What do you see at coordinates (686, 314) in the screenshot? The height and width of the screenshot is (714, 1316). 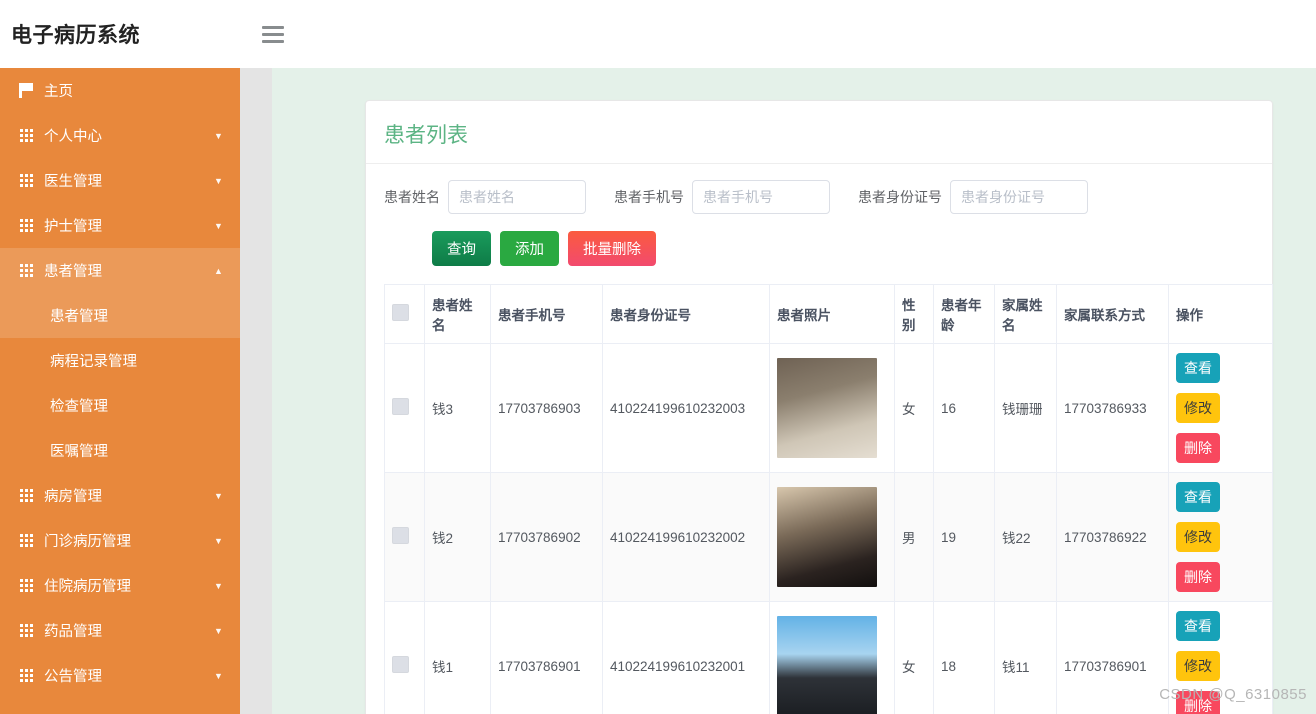 I see `table-header-cell-3: 患者身份证号` at bounding box center [686, 314].